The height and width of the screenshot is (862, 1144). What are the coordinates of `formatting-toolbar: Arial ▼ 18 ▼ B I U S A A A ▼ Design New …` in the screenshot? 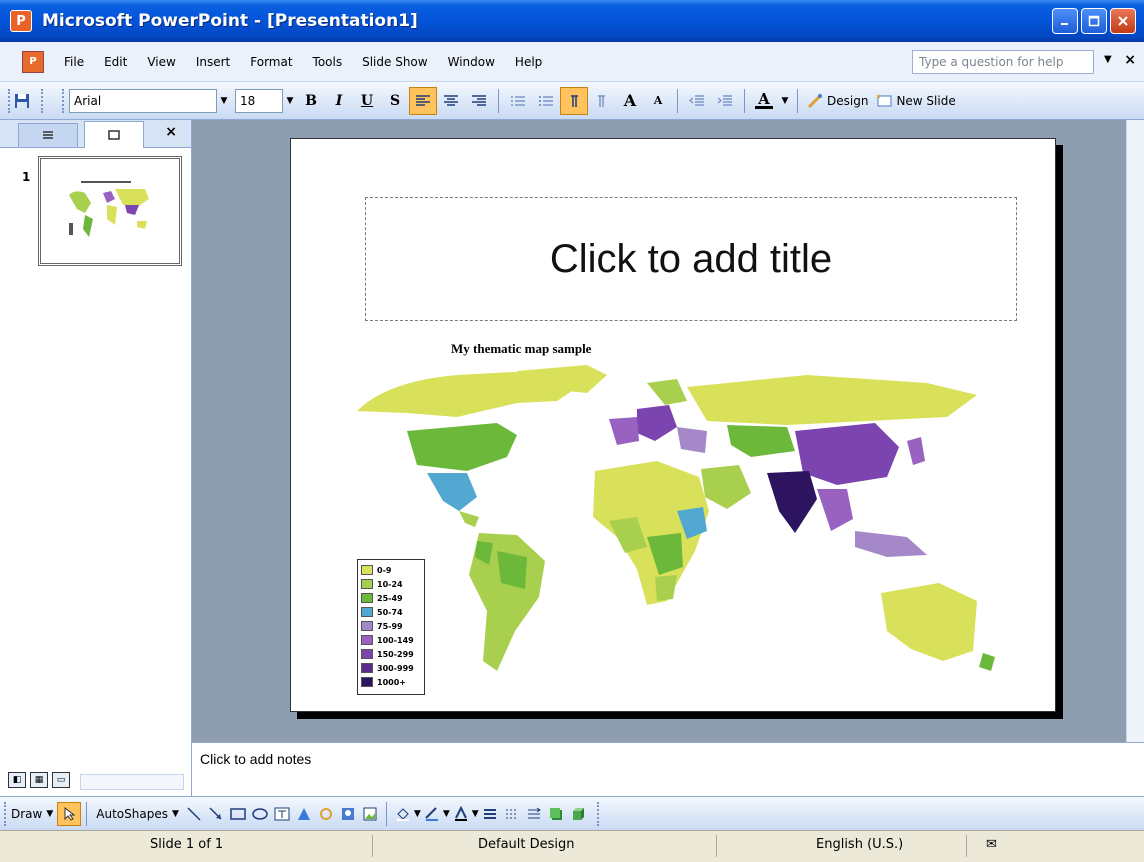 It's located at (572, 101).